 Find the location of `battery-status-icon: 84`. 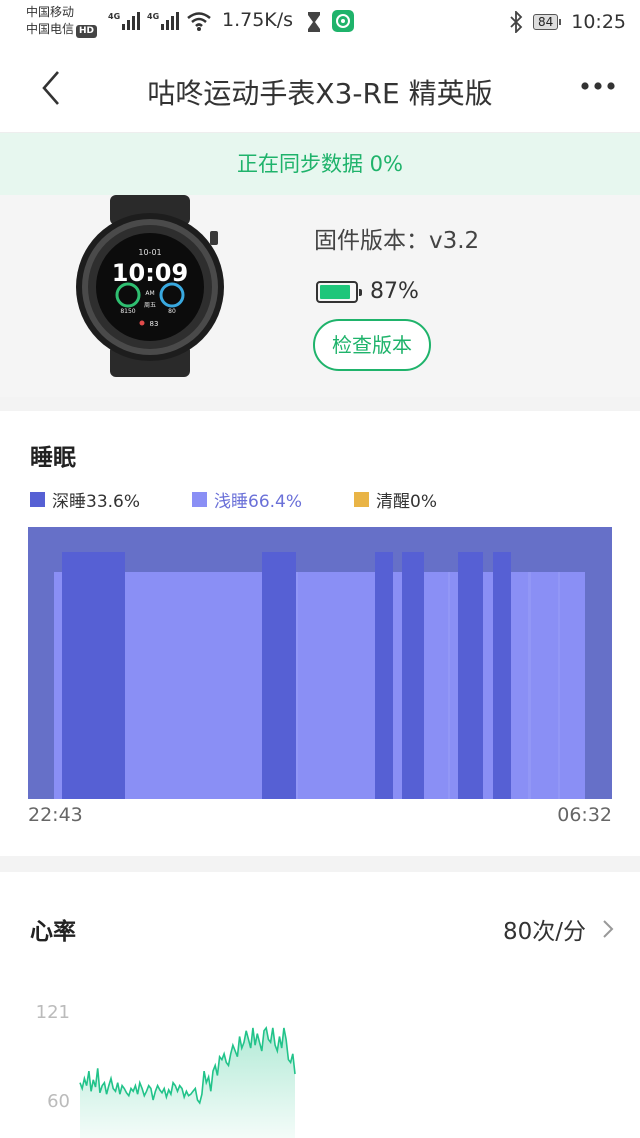

battery-status-icon: 84 is located at coordinates (547, 22).